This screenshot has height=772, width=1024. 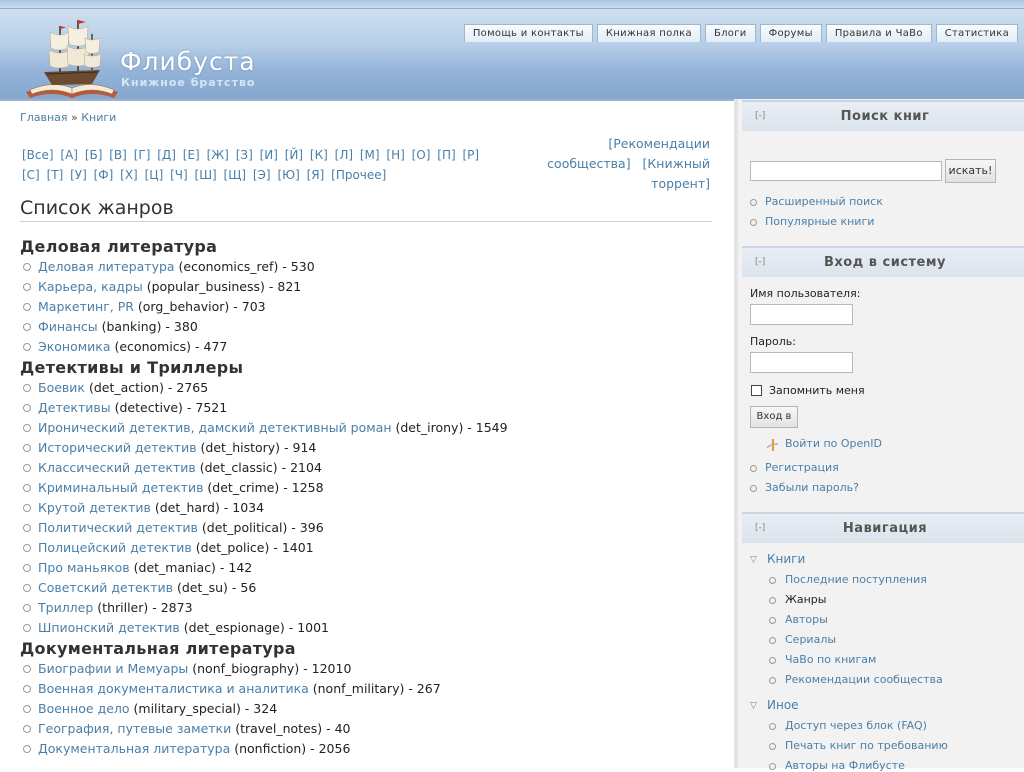 I want to click on nav-sub-link: Авторы на Флибусте, so click(x=845, y=765).